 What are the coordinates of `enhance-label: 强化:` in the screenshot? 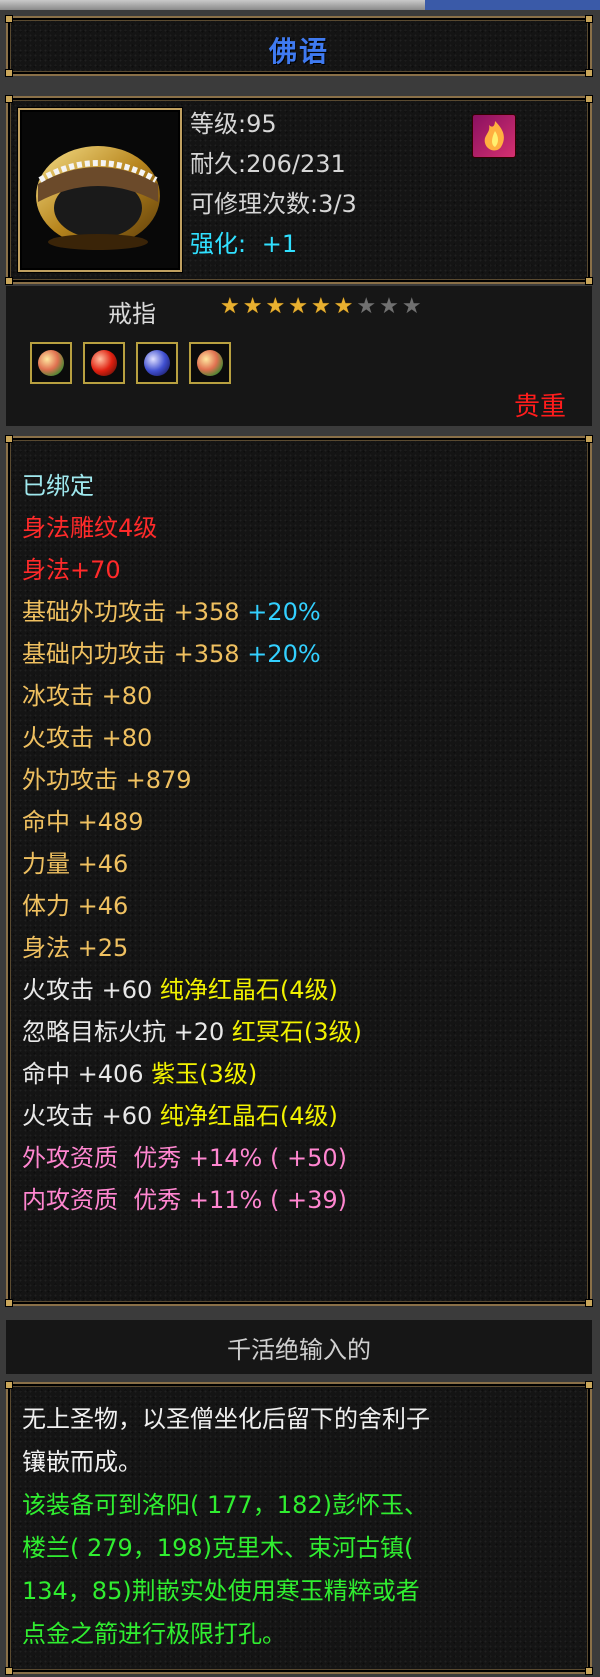 It's located at (218, 244).